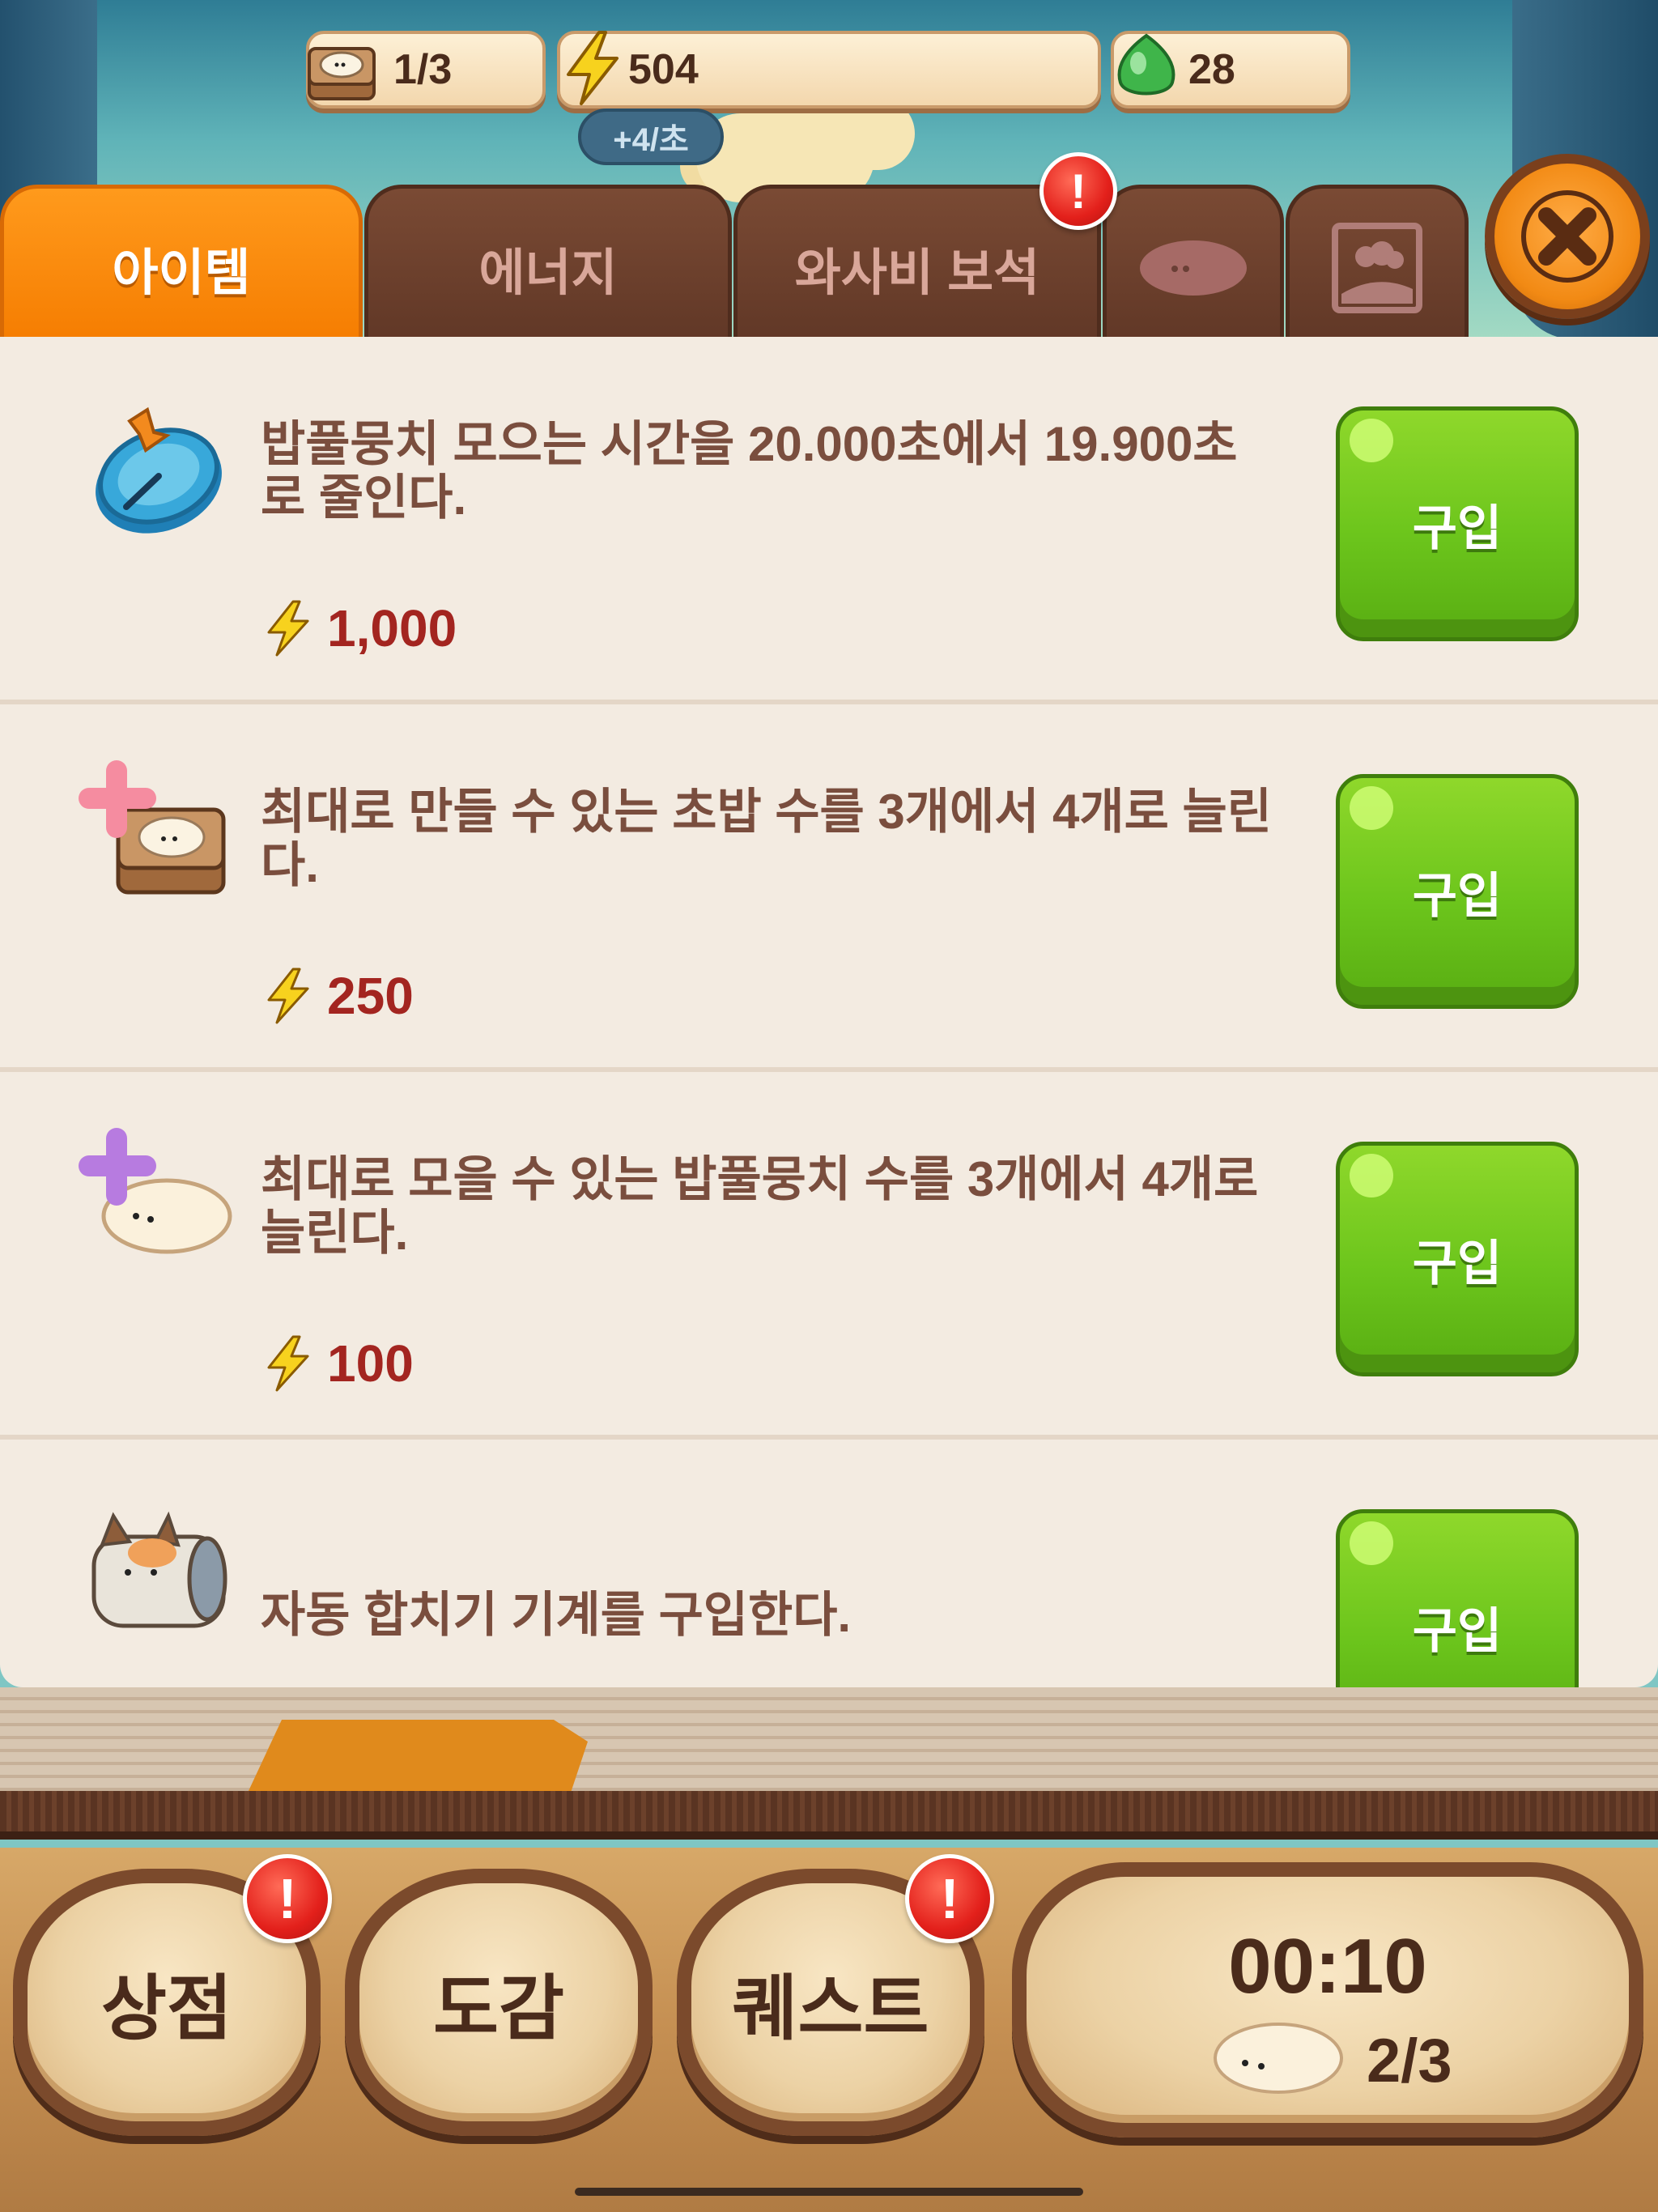 The image size is (1658, 2212). I want to click on item-price: 100, so click(337, 1364).